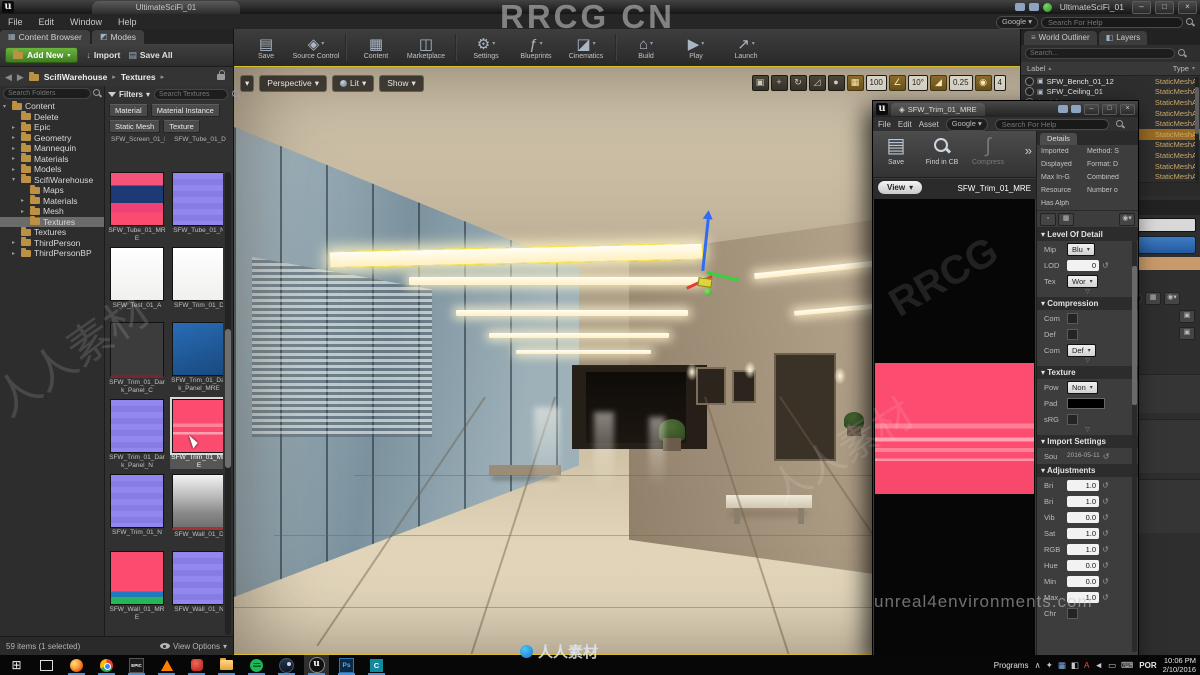  I want to click on toolbar-content-button: ▦ Content, so click(376, 47).